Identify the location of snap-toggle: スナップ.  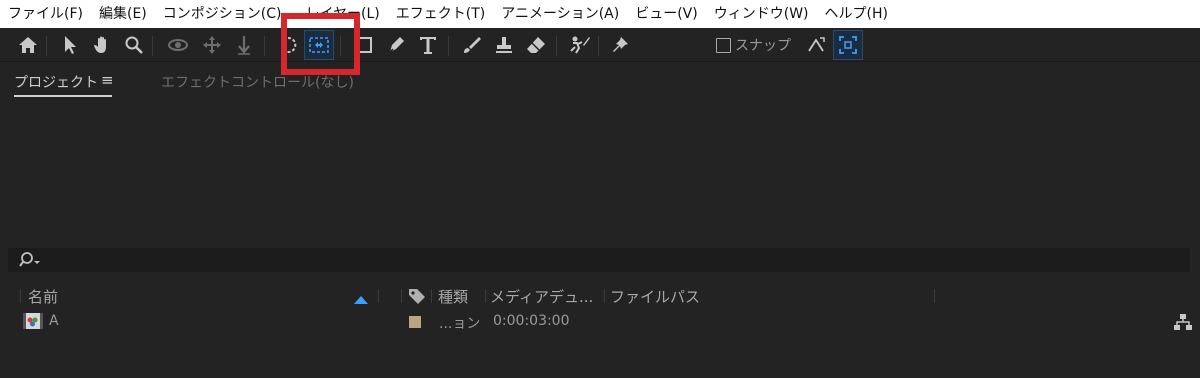
(753, 45).